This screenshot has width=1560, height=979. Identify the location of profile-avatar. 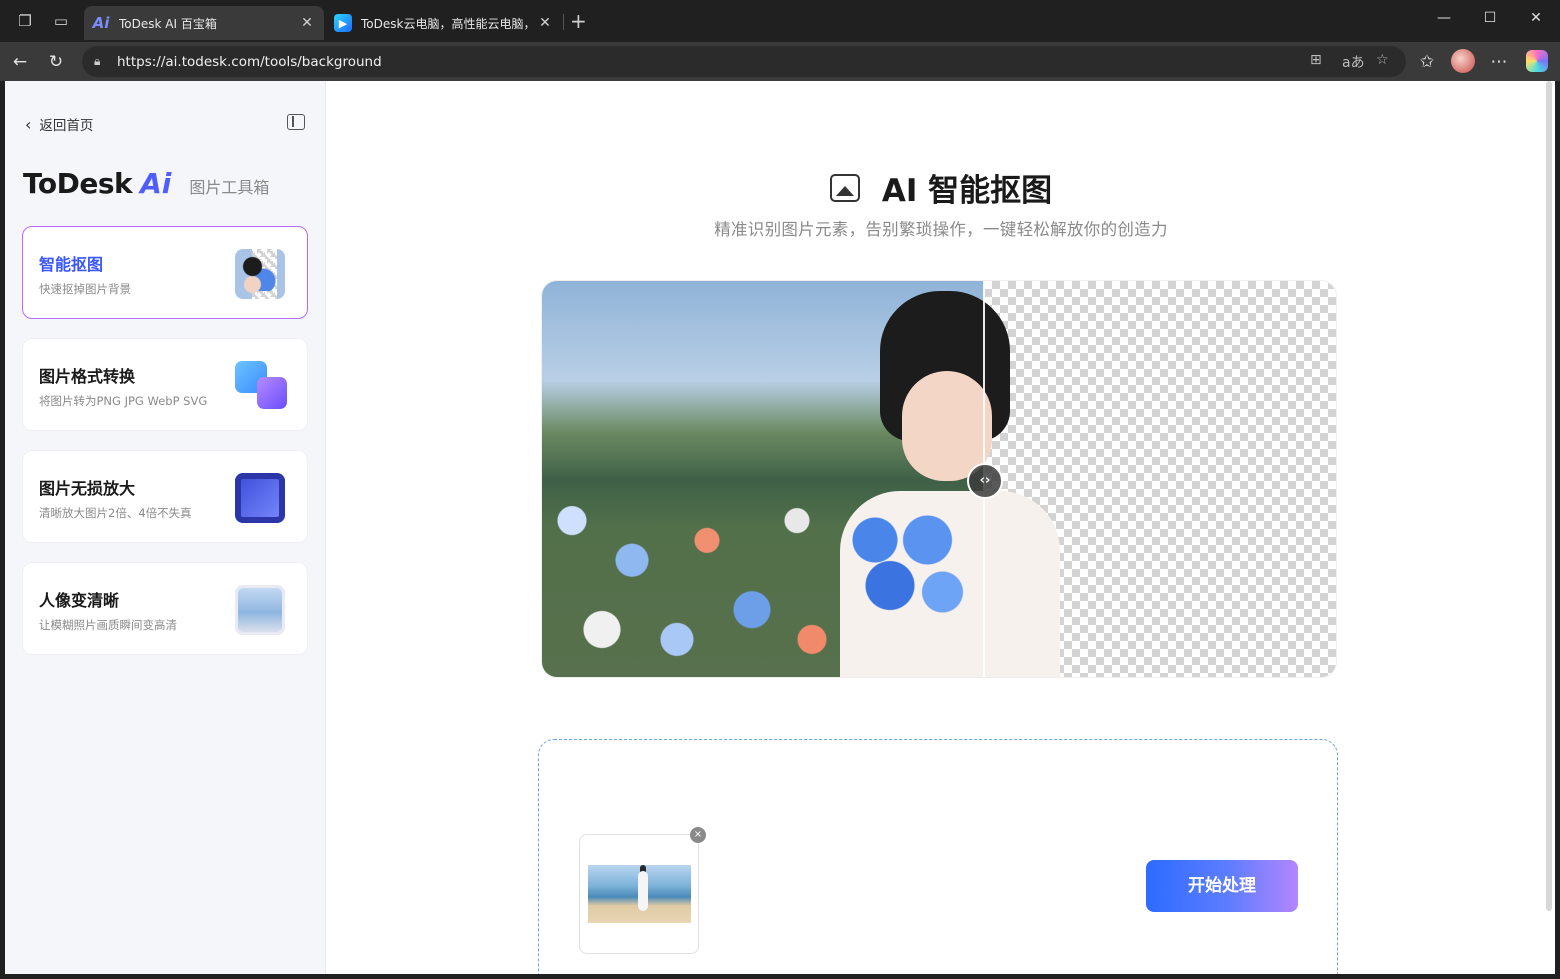
(1463, 61).